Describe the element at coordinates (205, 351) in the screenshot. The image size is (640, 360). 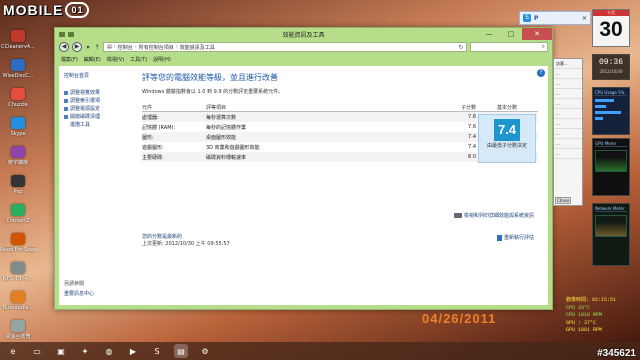
I see `settings-icon: ⚙` at that location.